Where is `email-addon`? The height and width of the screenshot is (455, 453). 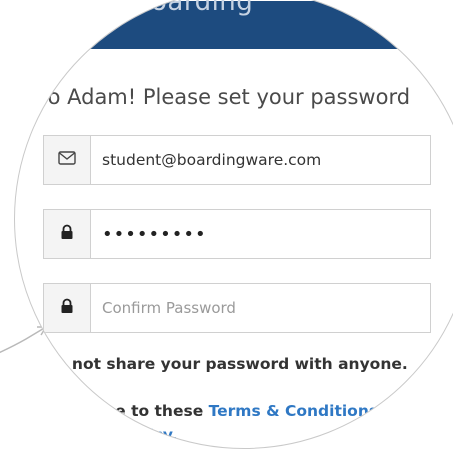 email-addon is located at coordinates (67, 160).